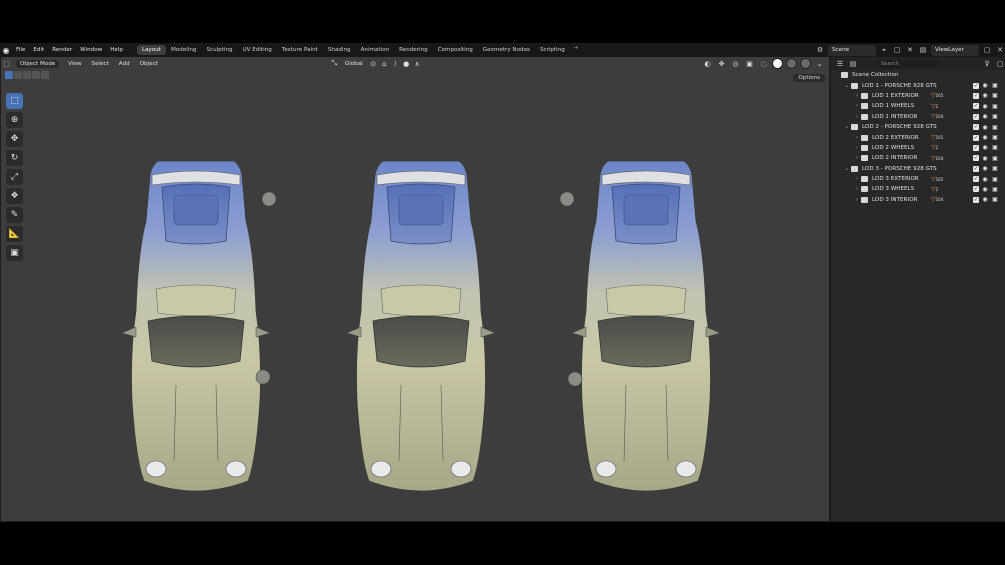 The width and height of the screenshot is (1005, 565). What do you see at coordinates (777, 63) in the screenshot?
I see `solid-shading-icon` at bounding box center [777, 63].